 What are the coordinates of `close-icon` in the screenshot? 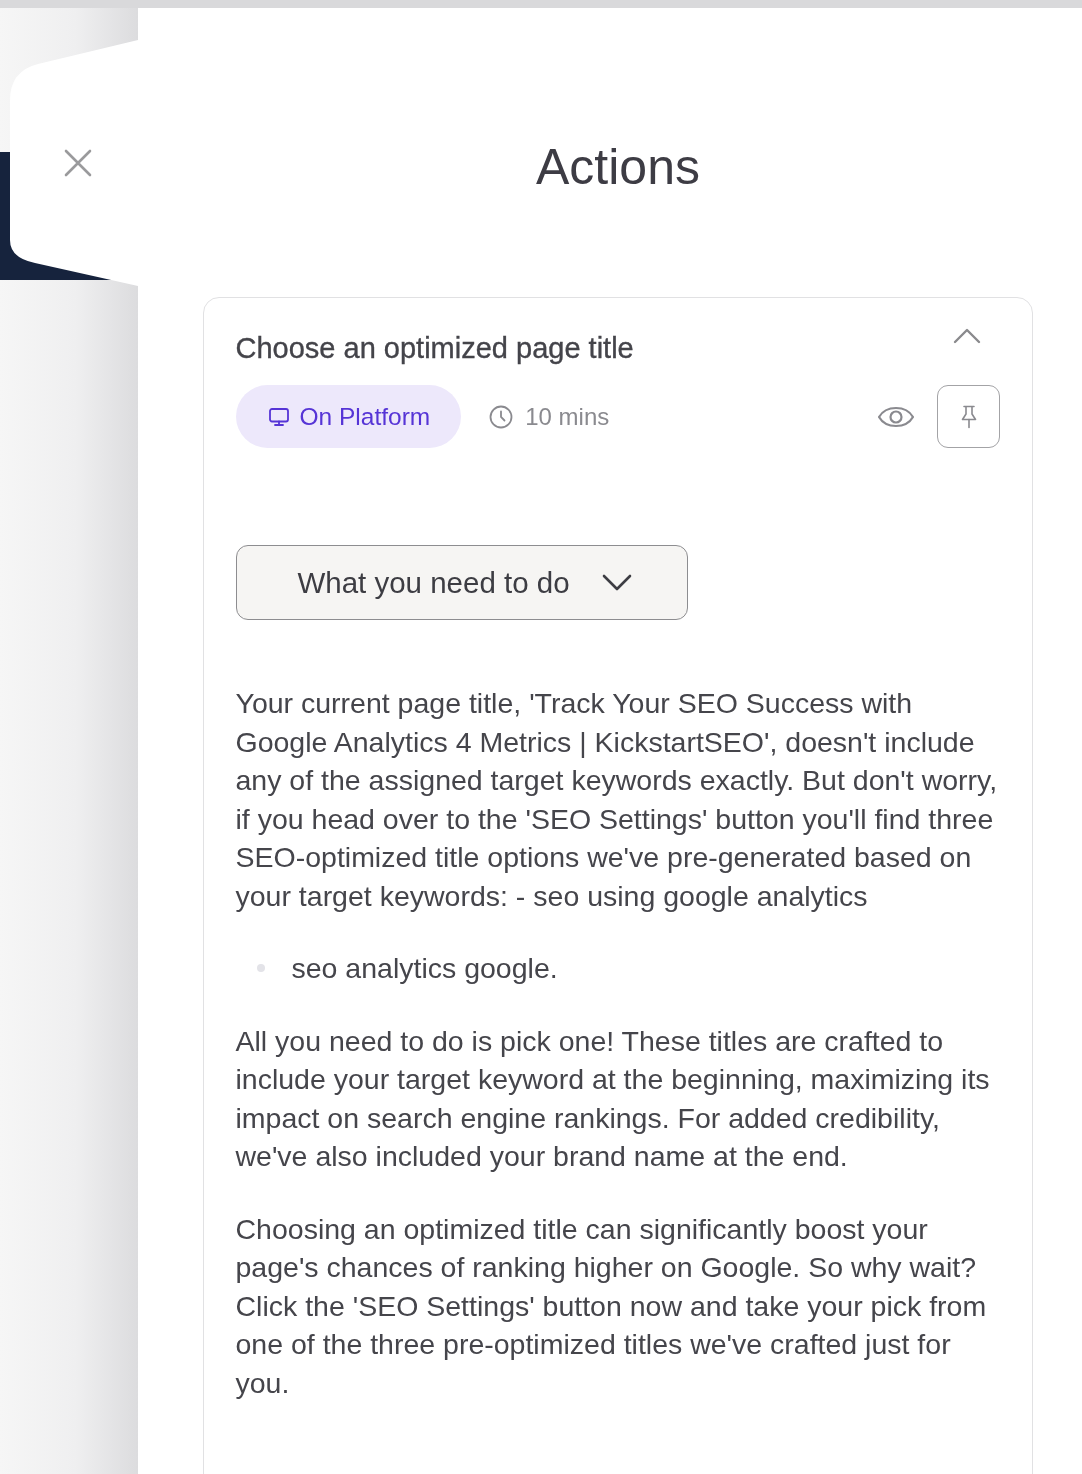 It's located at (78, 163).